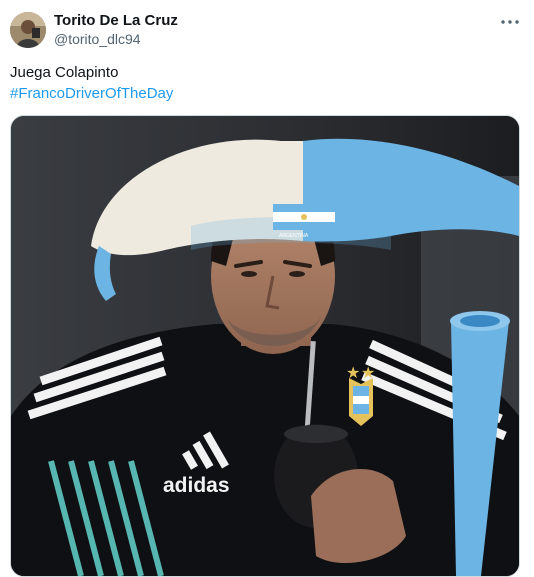 Image resolution: width=534 pixels, height=577 pixels. Describe the element at coordinates (97, 39) in the screenshot. I see `user-handle: @torito_dlc94` at that location.